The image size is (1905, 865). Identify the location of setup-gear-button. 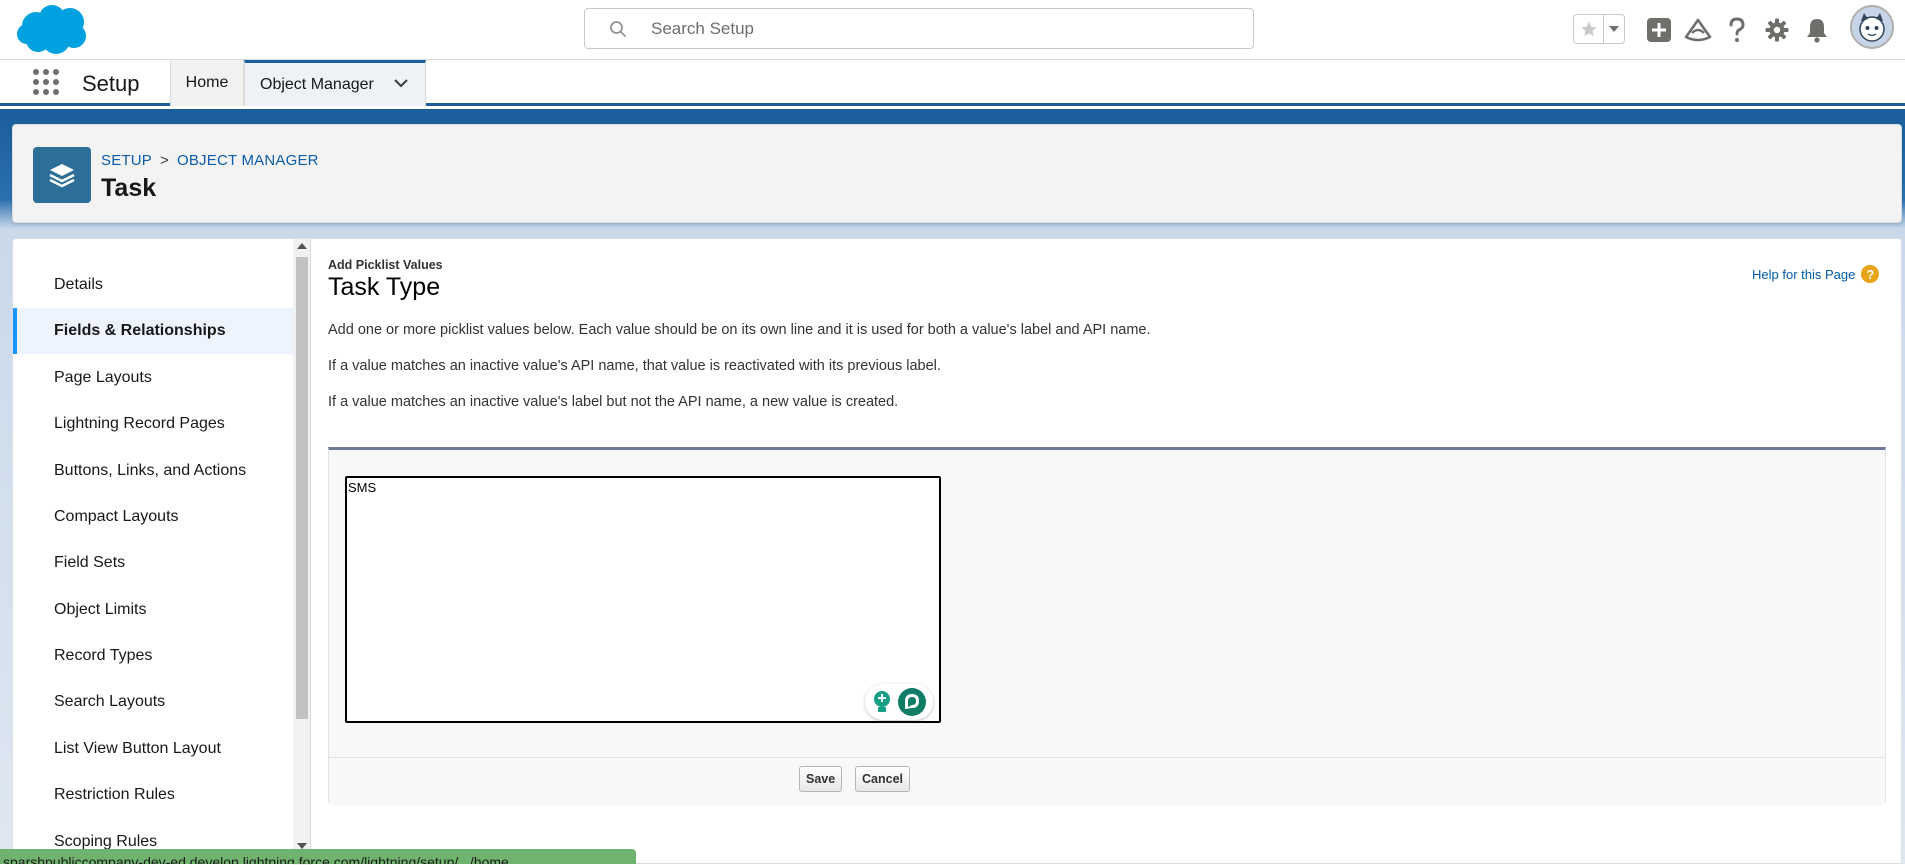
(1777, 30).